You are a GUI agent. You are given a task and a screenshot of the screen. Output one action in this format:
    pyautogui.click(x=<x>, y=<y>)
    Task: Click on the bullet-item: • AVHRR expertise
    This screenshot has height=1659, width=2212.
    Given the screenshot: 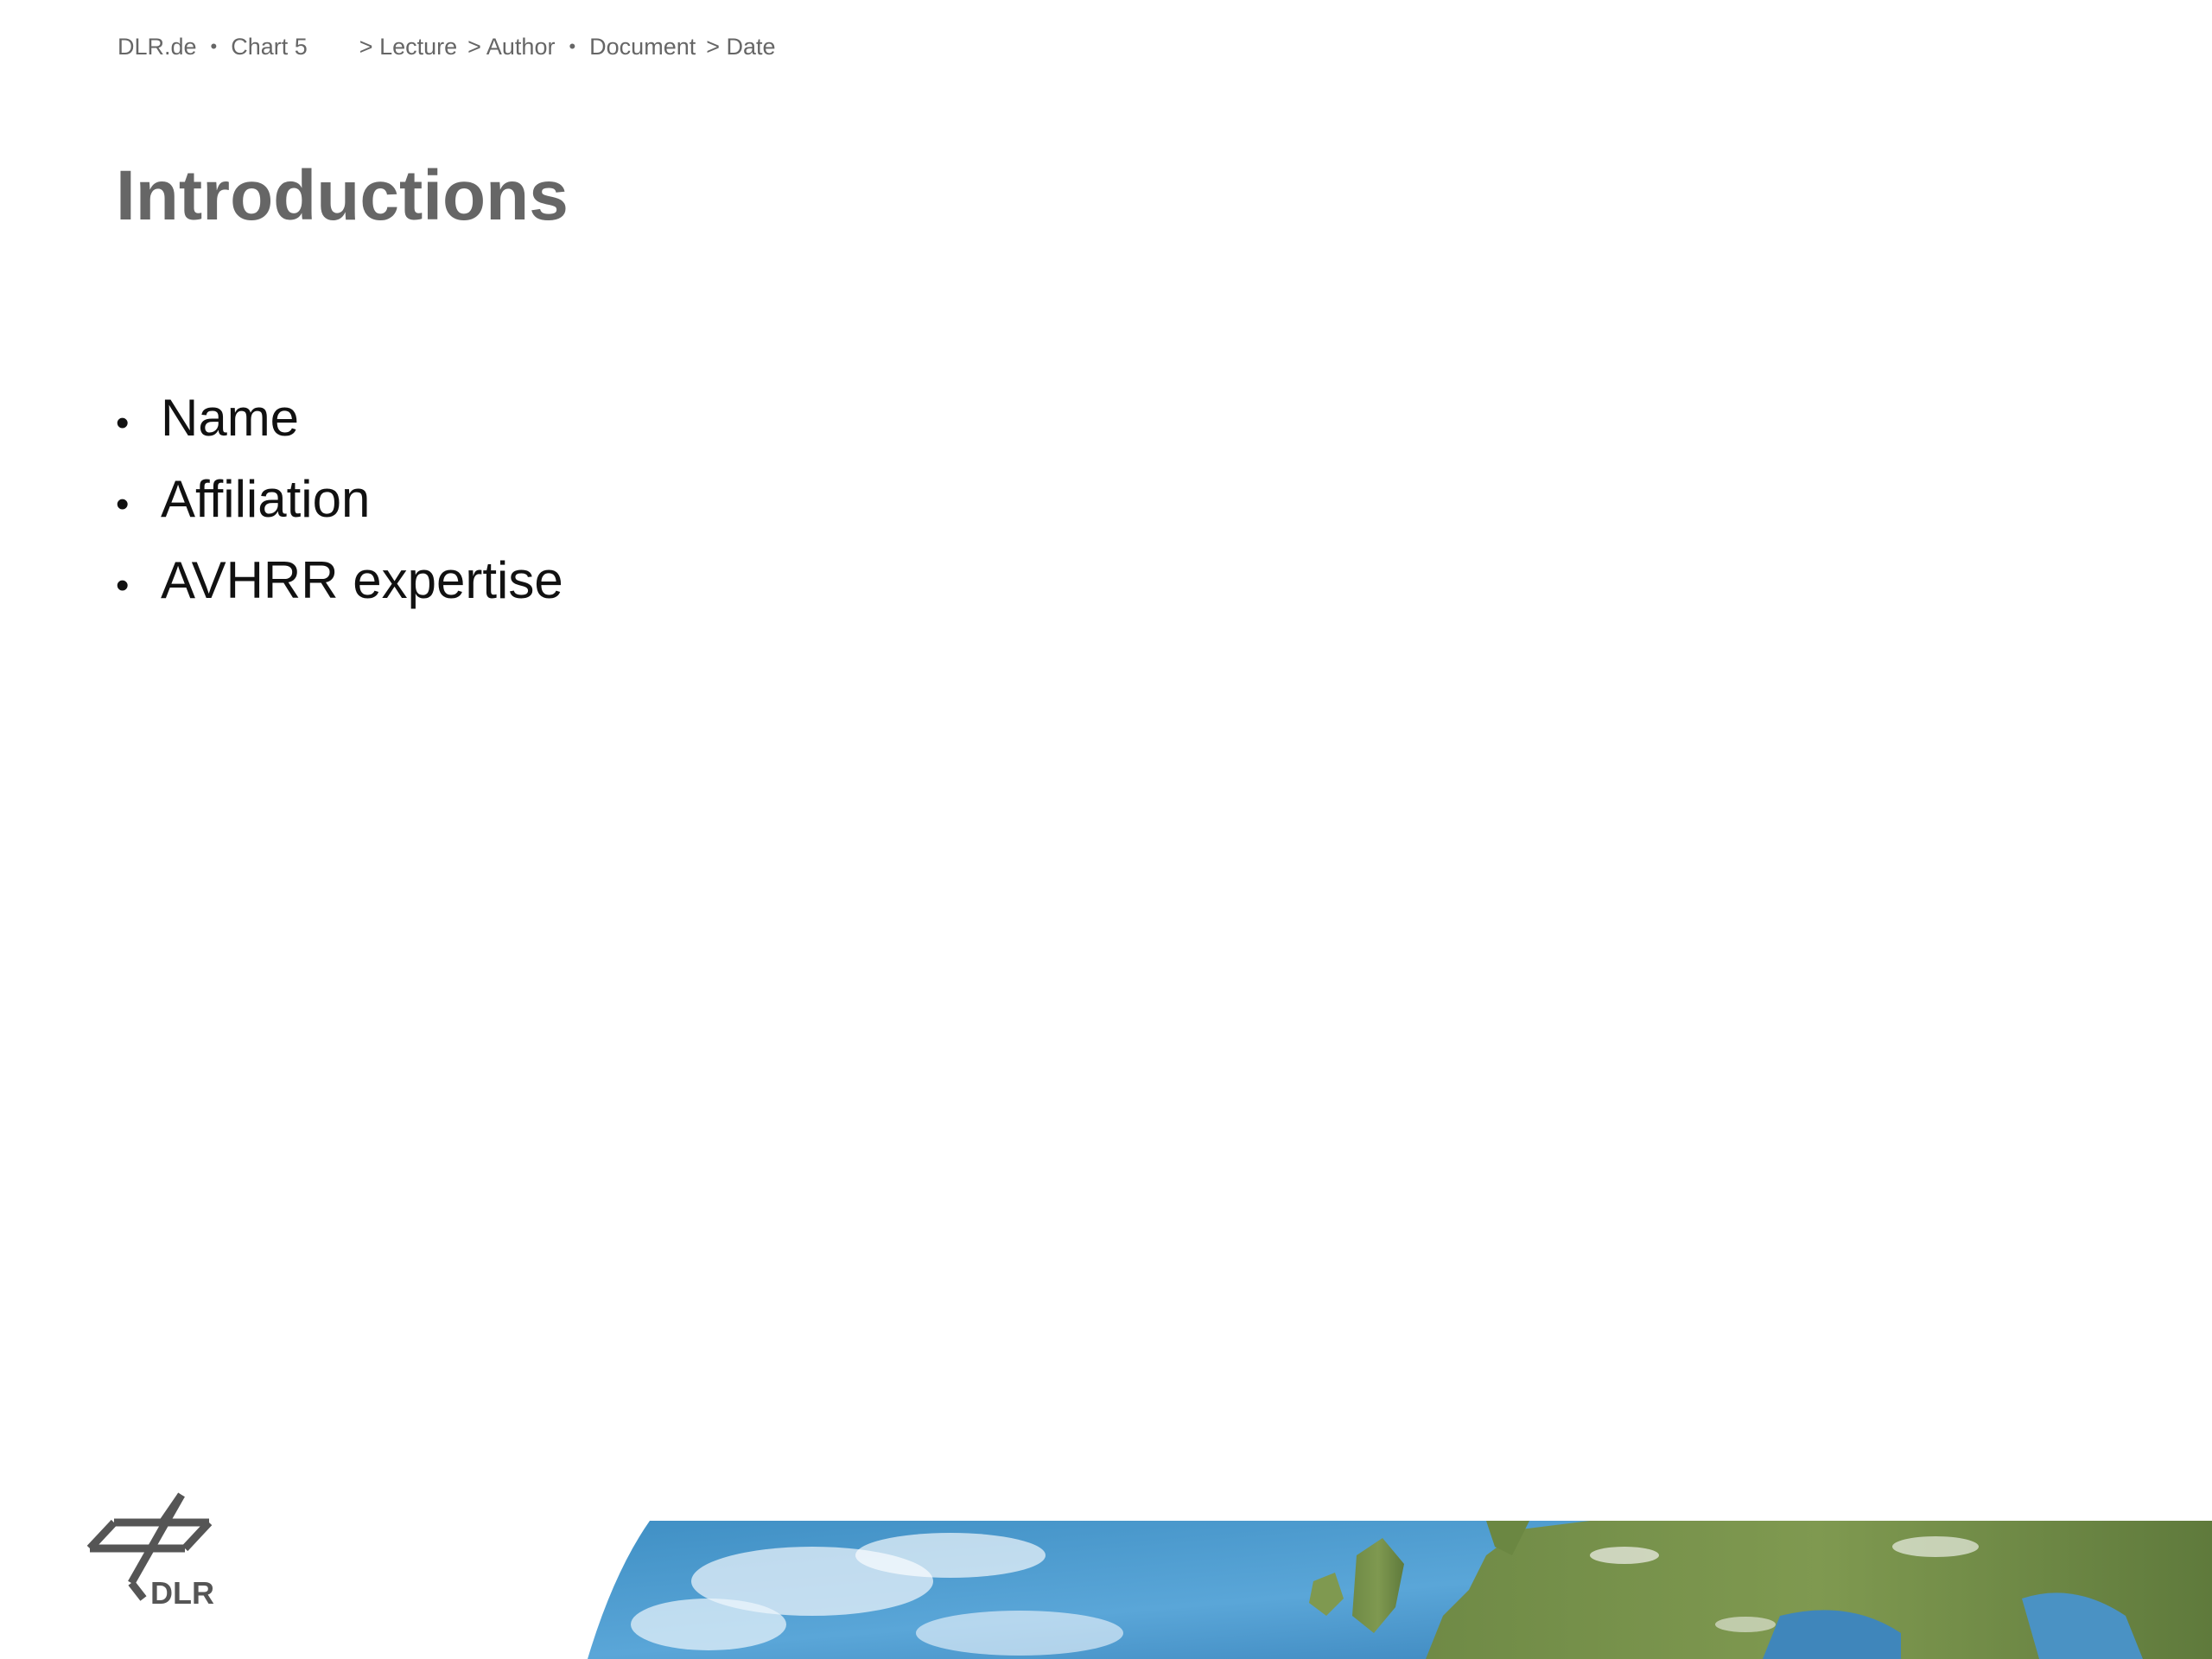 What is the action you would take?
    pyautogui.click(x=339, y=583)
    